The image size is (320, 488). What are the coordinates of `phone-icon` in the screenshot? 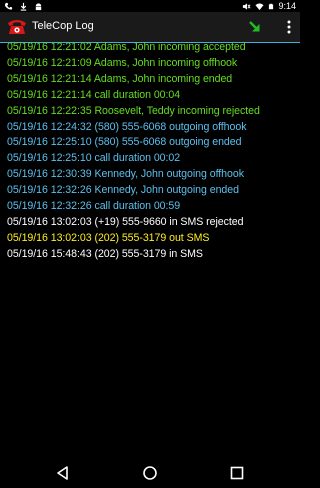 It's located at (8, 6).